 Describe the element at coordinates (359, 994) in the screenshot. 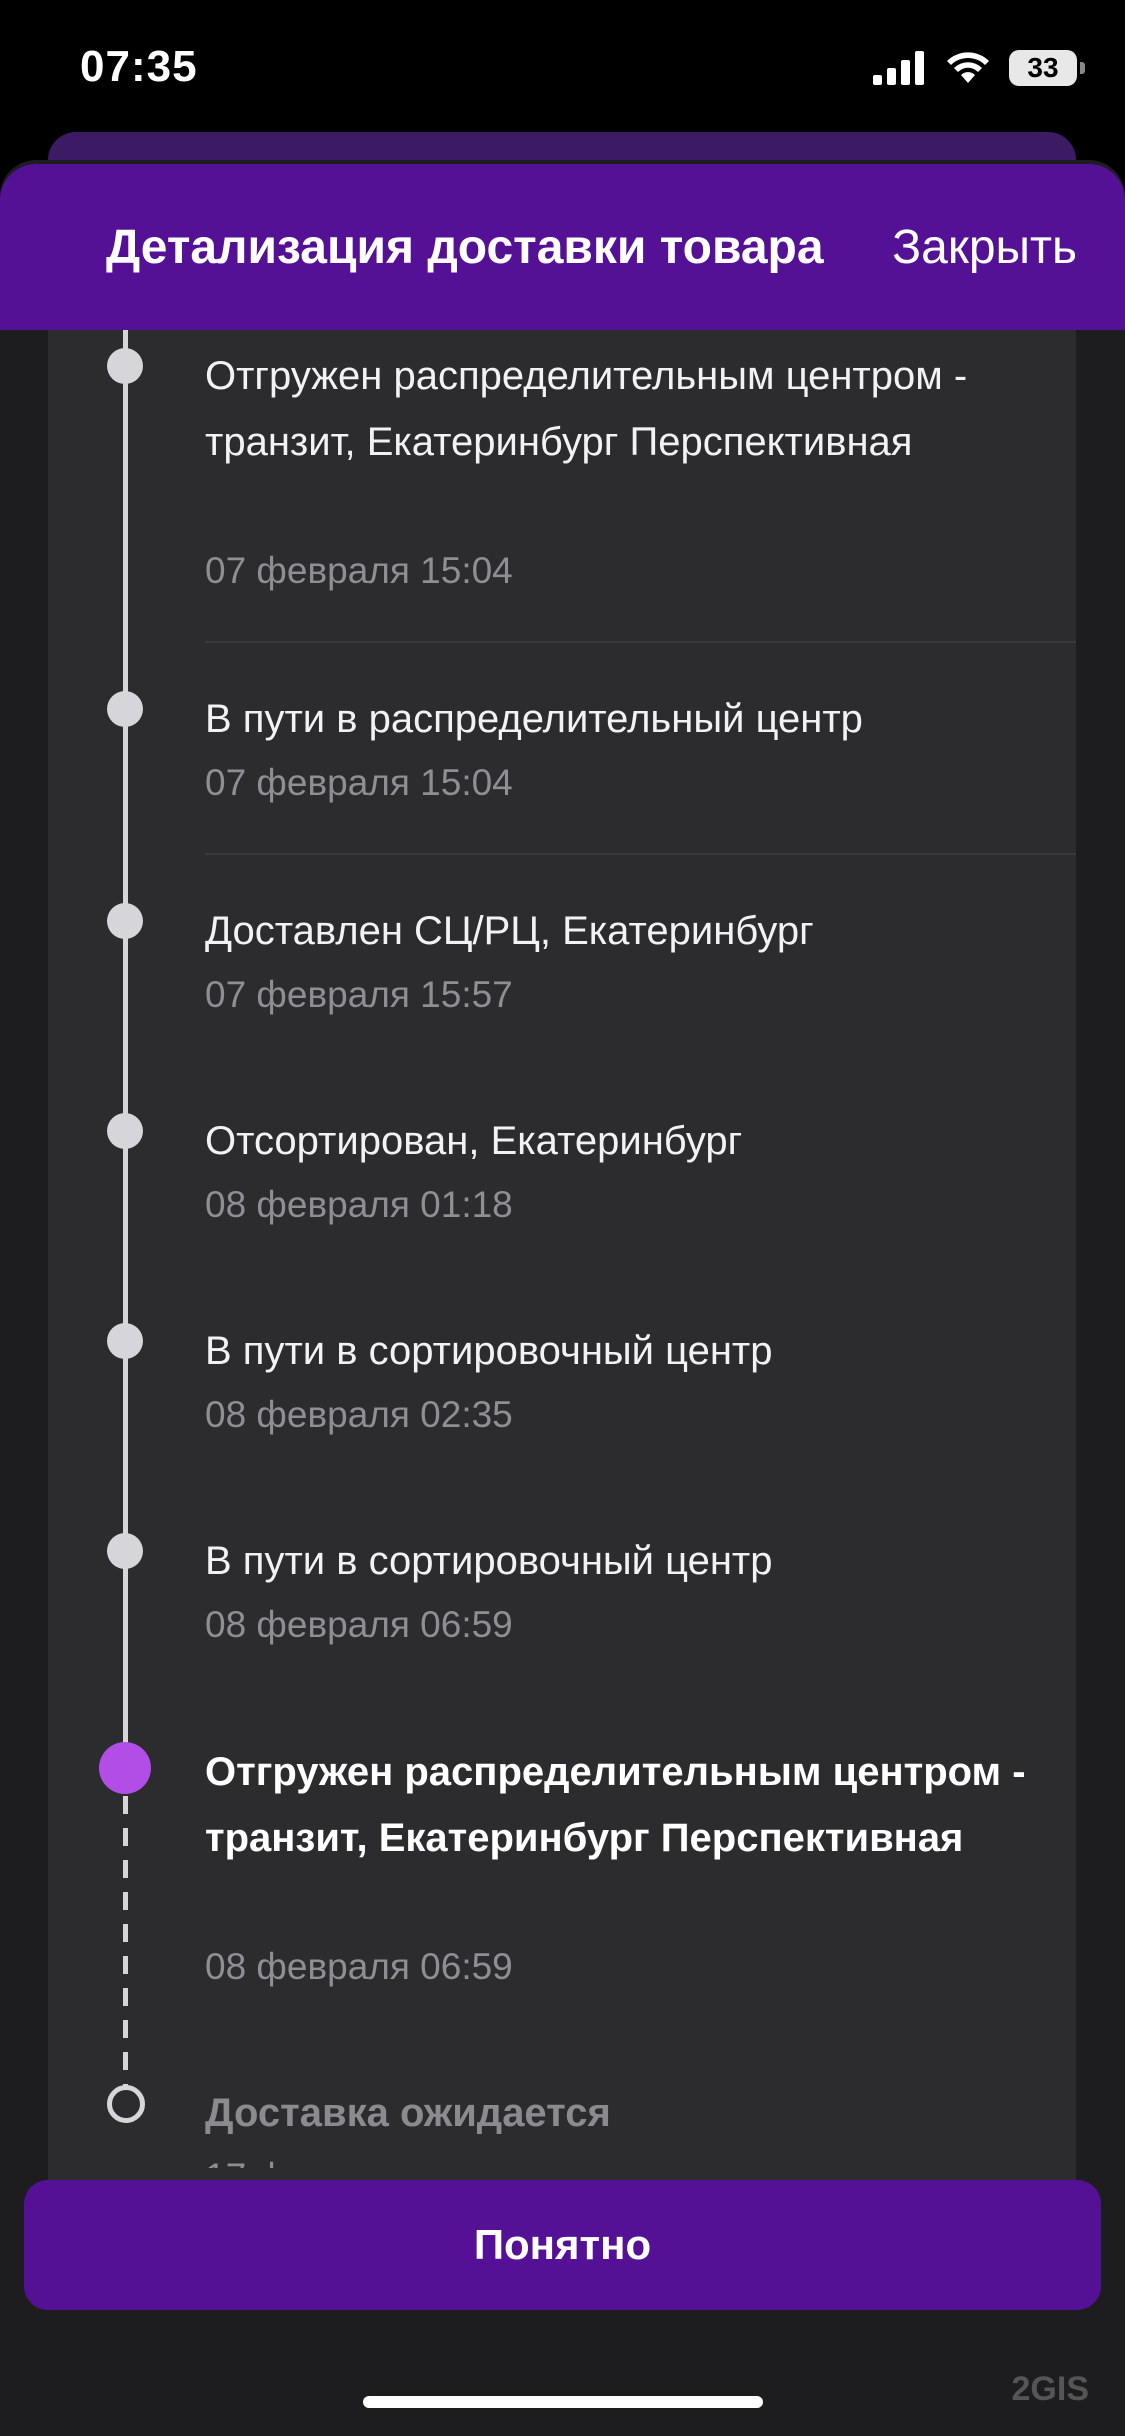

I see `event-date: 07 февраля 15:57` at that location.